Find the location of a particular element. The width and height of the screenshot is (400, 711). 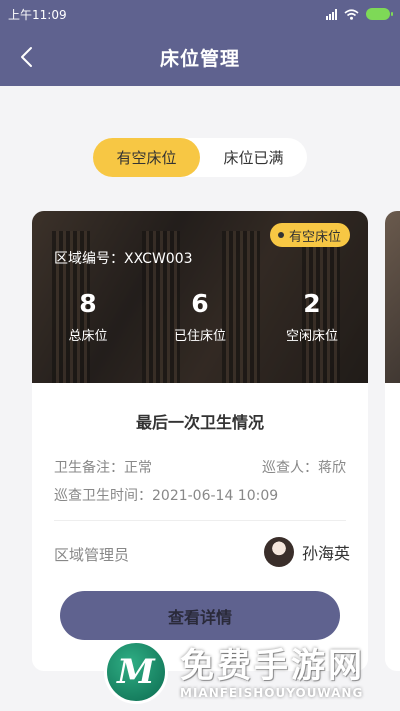

next-card-photo is located at coordinates (392, 297).